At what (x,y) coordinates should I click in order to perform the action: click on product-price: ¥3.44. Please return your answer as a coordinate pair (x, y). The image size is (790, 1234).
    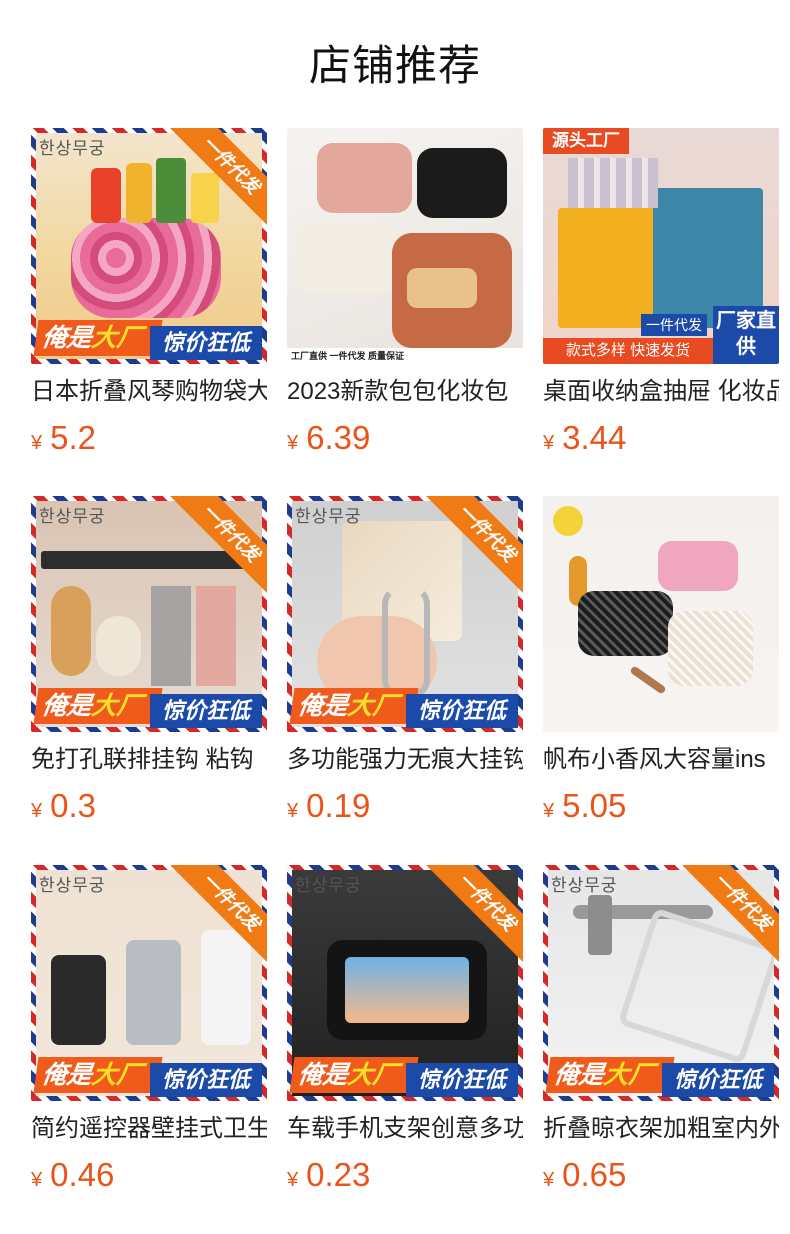
    Looking at the image, I should click on (584, 438).